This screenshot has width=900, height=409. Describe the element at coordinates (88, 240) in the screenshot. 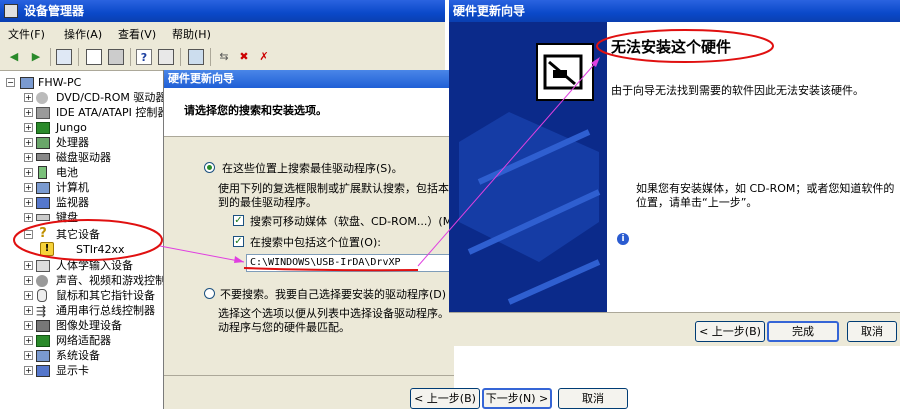

I see `annotation-ellipse-other-devices` at that location.